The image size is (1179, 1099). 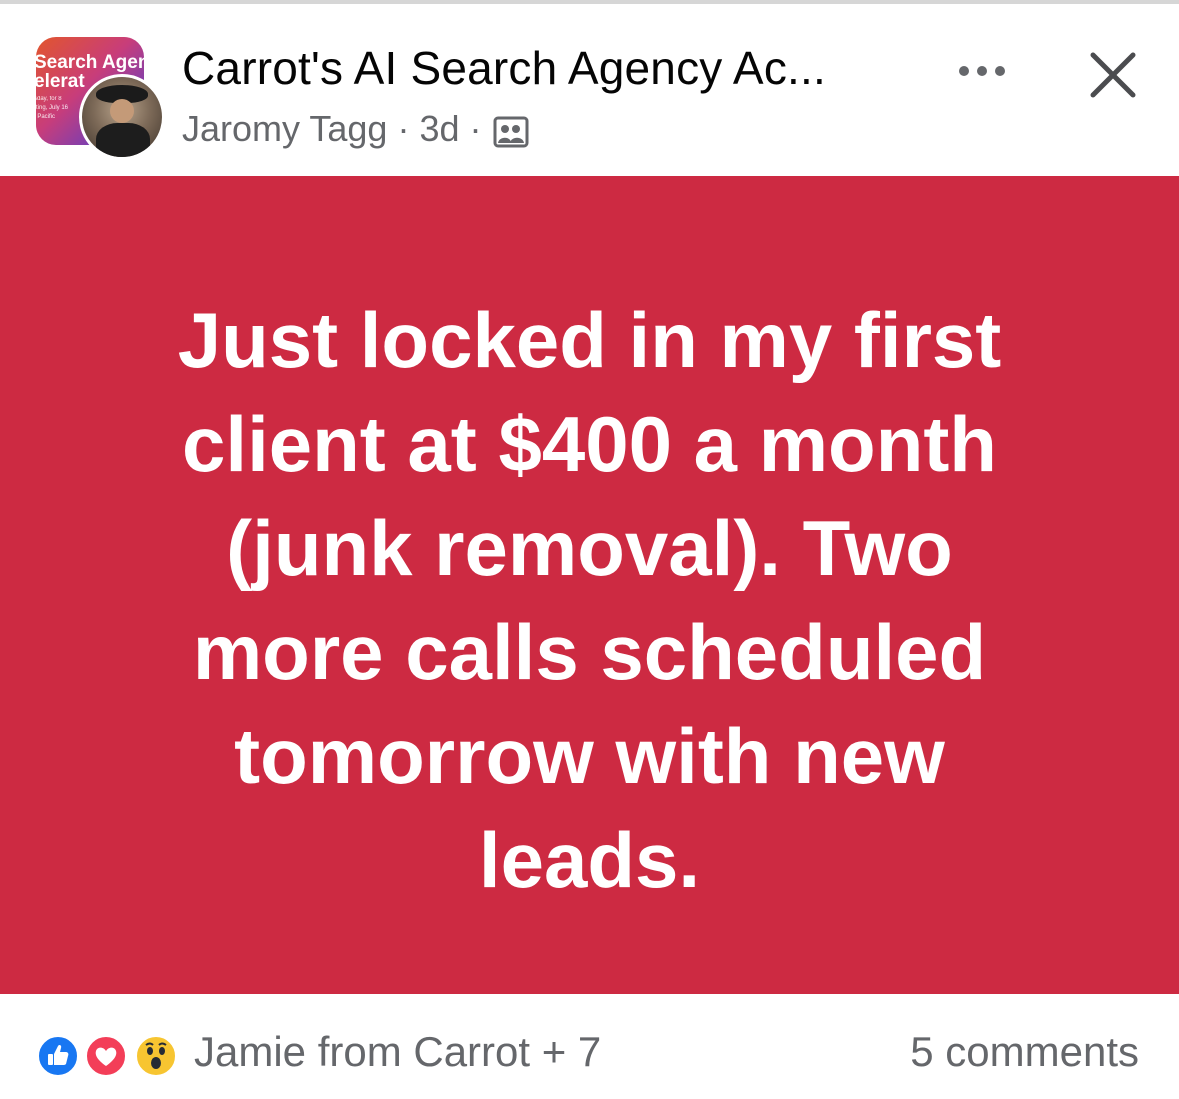 I want to click on post-time: 3d, so click(x=439, y=129).